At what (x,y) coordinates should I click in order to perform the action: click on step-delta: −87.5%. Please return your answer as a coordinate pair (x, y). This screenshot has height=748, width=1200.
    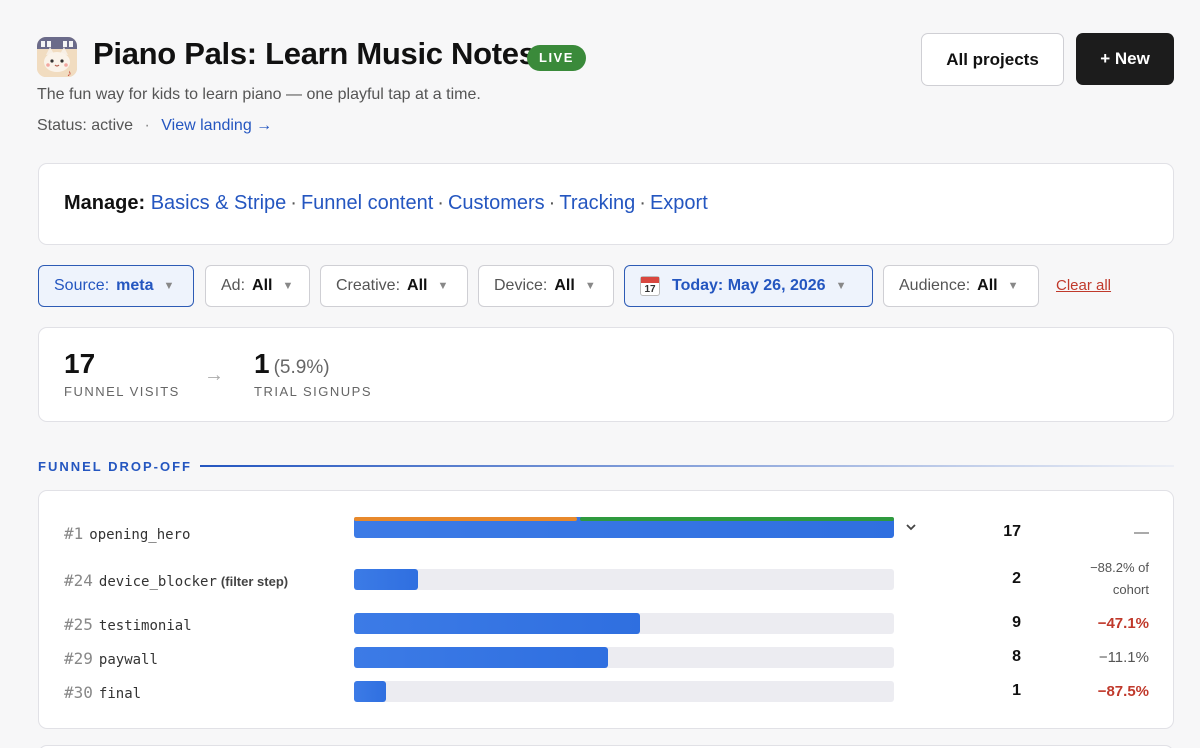
    Looking at the image, I should click on (1123, 691).